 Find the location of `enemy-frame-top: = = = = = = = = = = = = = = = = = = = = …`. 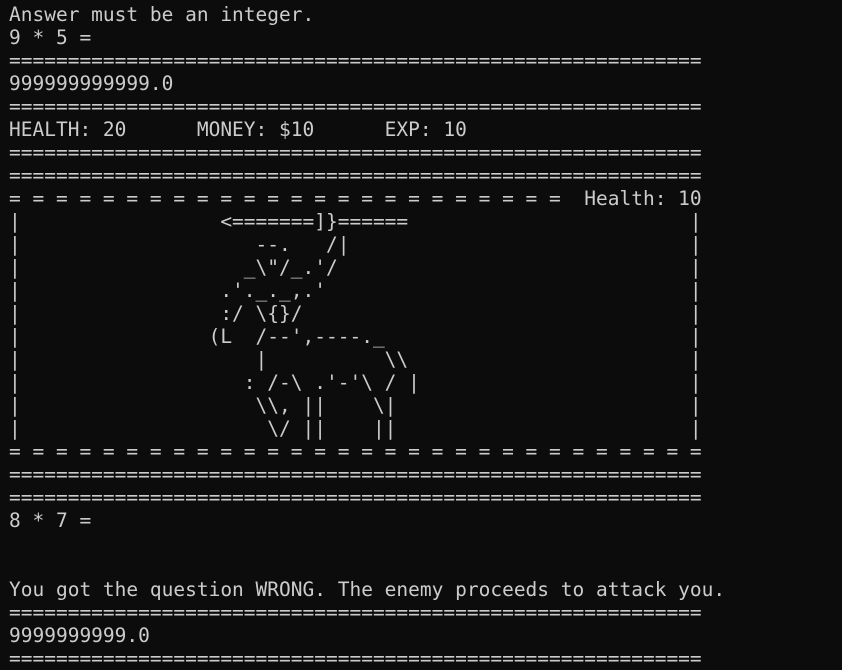

enemy-frame-top: = = = = = = = = = = = = = = = = = = = = … is located at coordinates (355, 198).